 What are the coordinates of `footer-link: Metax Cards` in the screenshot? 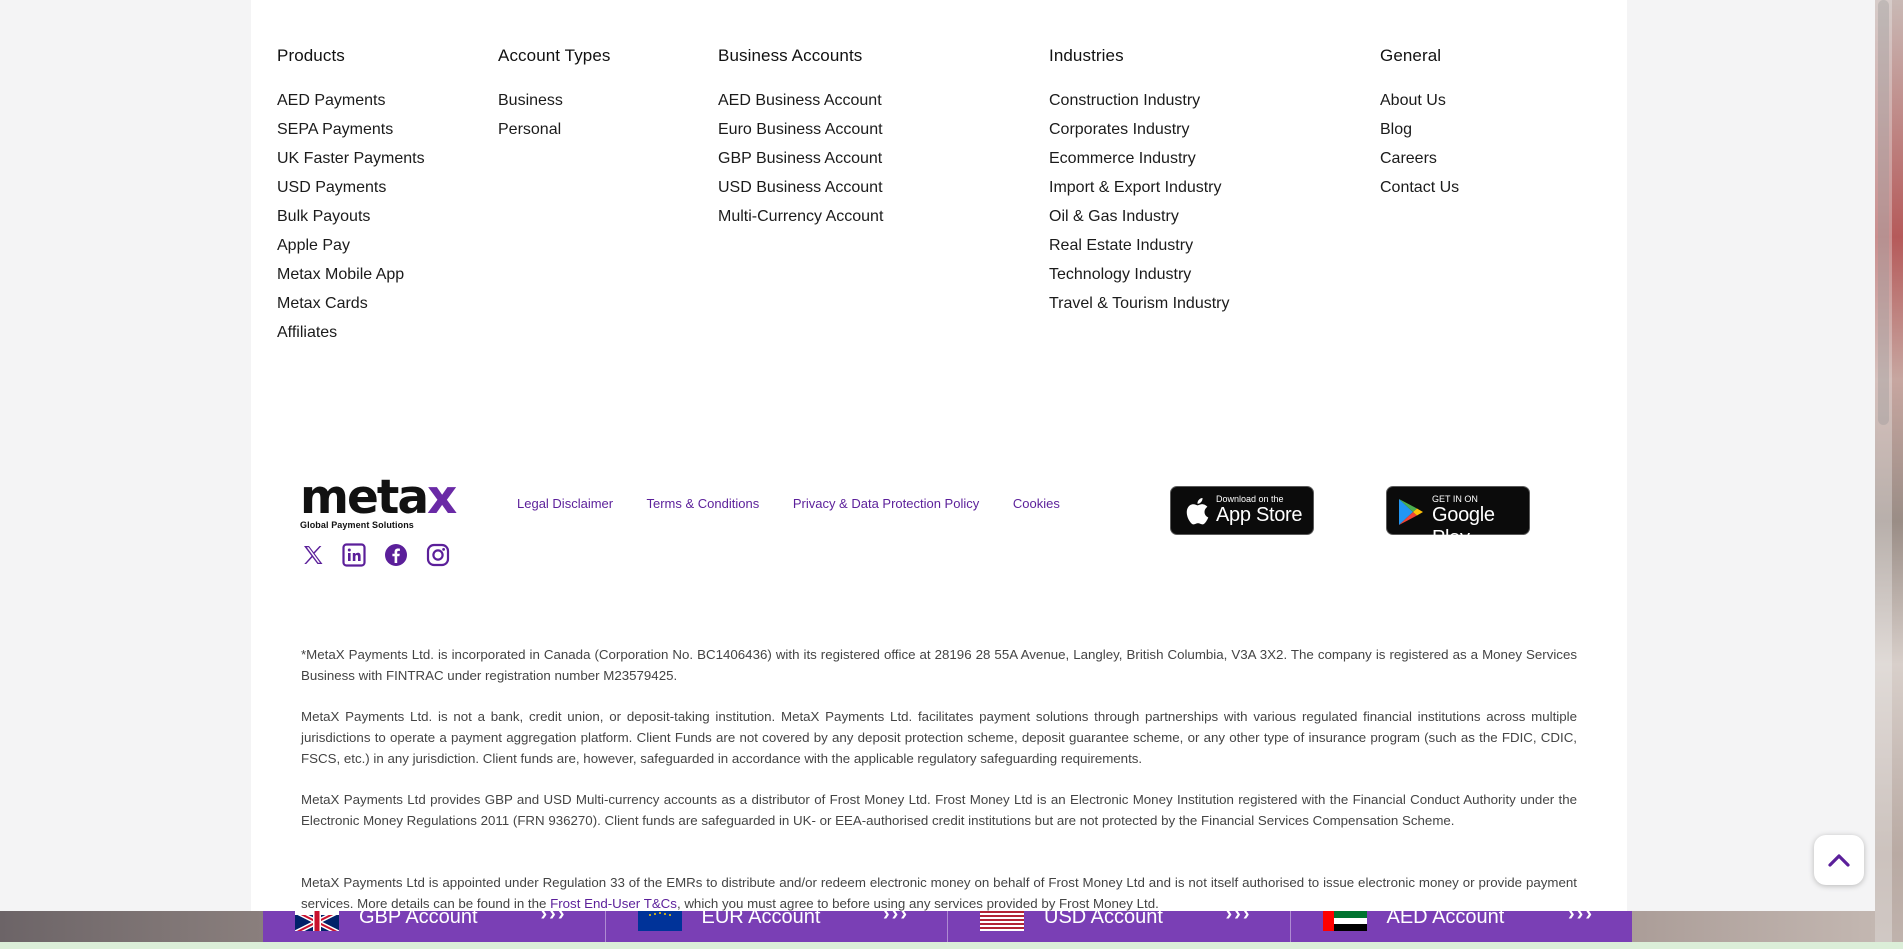 It's located at (351, 303).